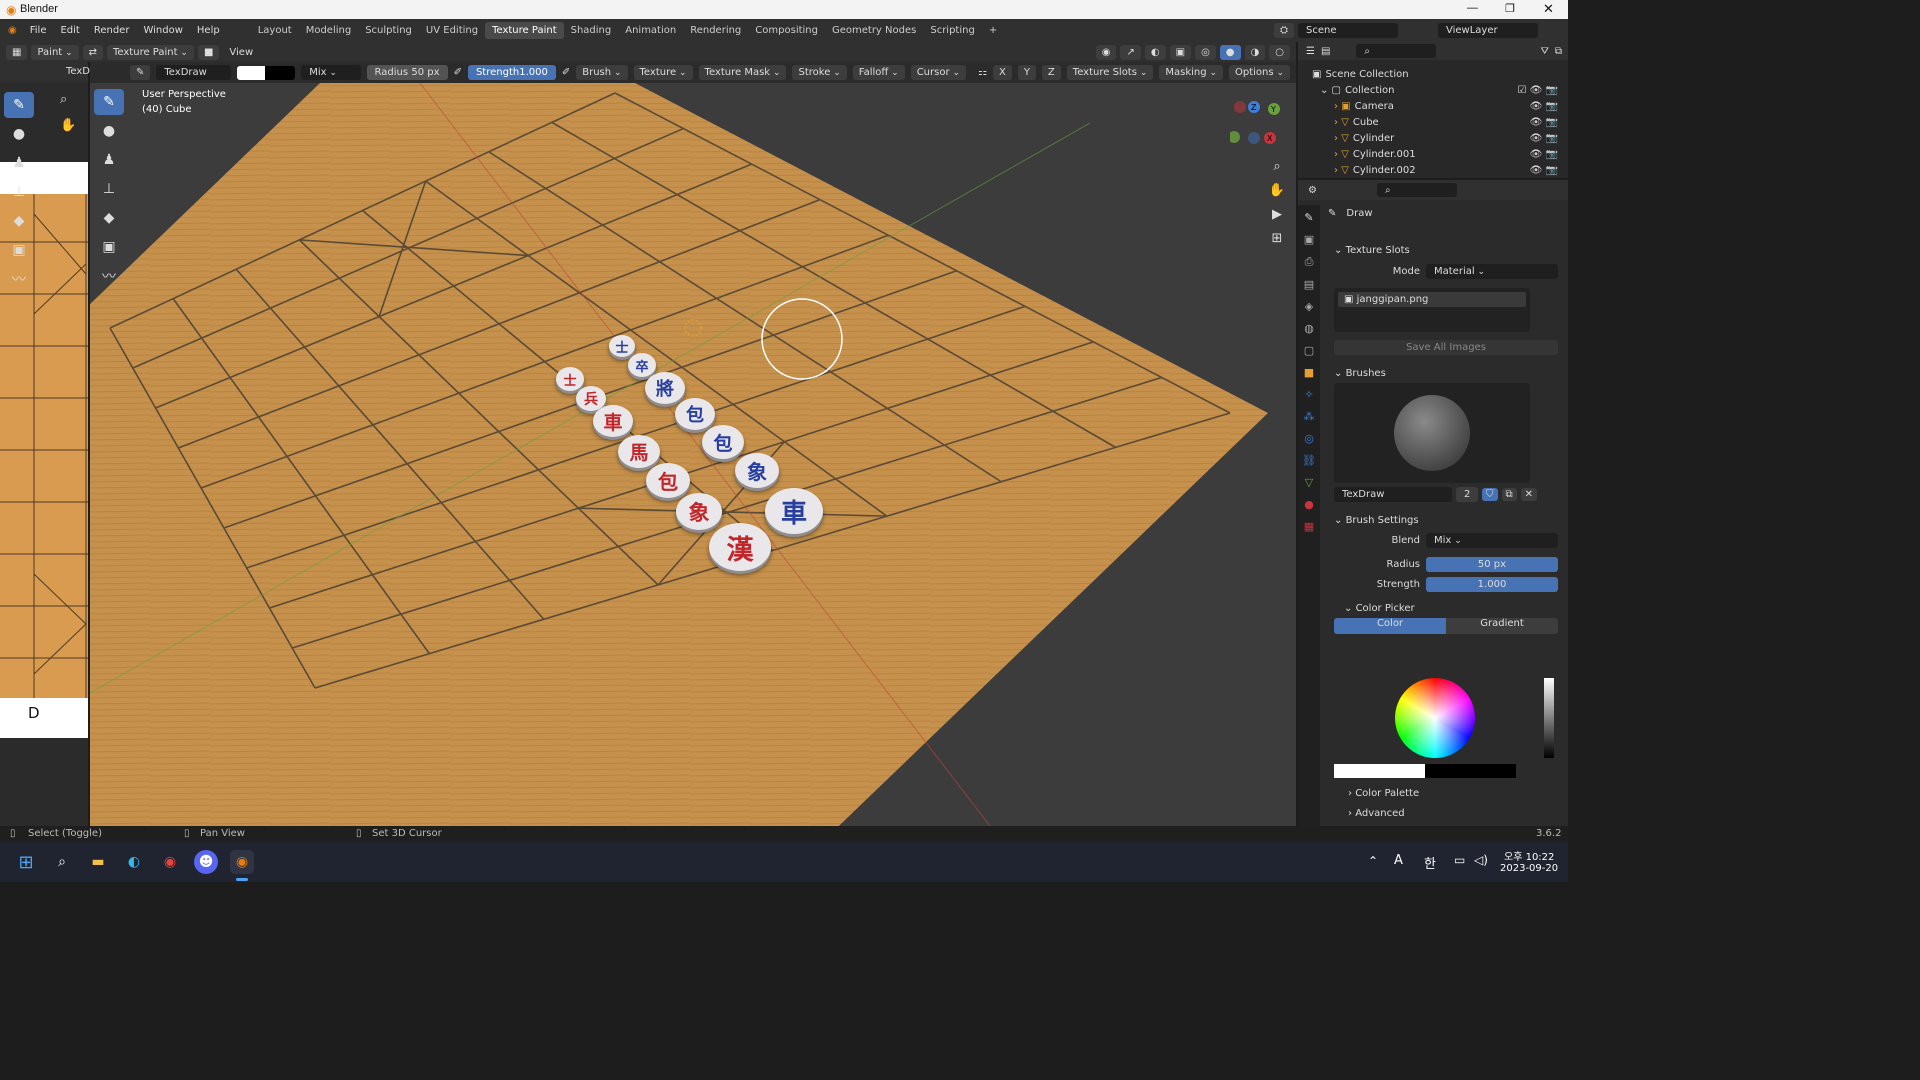  Describe the element at coordinates (591, 30) in the screenshot. I see `tab-shading: Shading` at that location.